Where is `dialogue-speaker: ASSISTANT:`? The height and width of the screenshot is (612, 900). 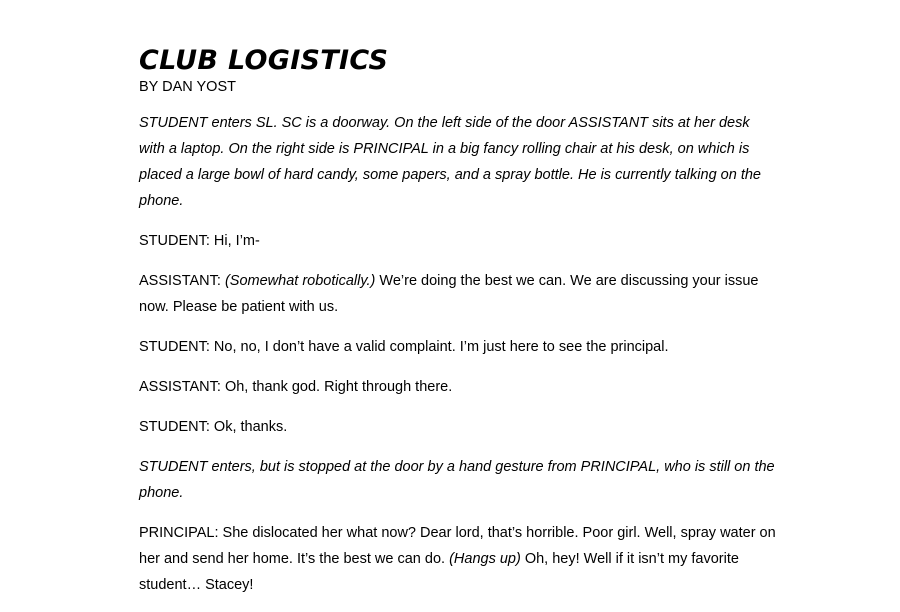 dialogue-speaker: ASSISTANT: is located at coordinates (182, 281).